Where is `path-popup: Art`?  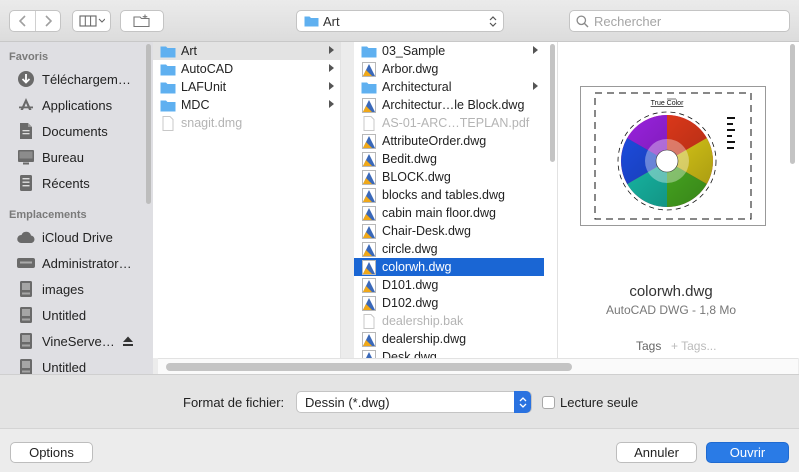
path-popup: Art is located at coordinates (400, 21).